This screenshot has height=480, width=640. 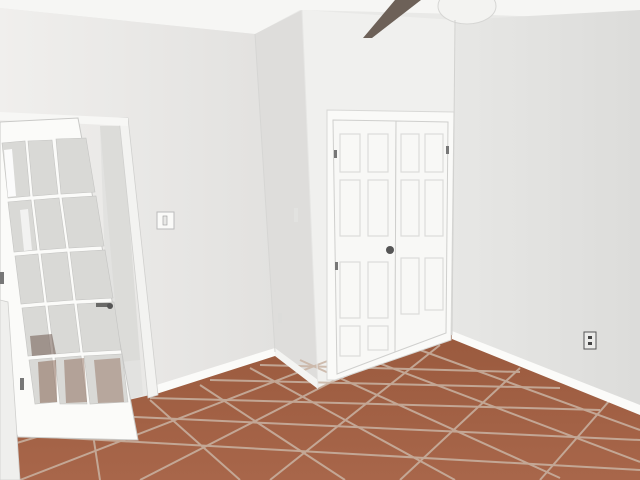 I want to click on small-plate-icon, so click(x=296, y=215).